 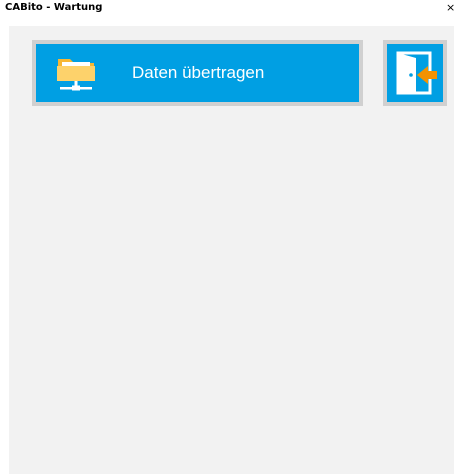 What do you see at coordinates (54, 7) in the screenshot?
I see `window-title: CABito - Wartung` at bounding box center [54, 7].